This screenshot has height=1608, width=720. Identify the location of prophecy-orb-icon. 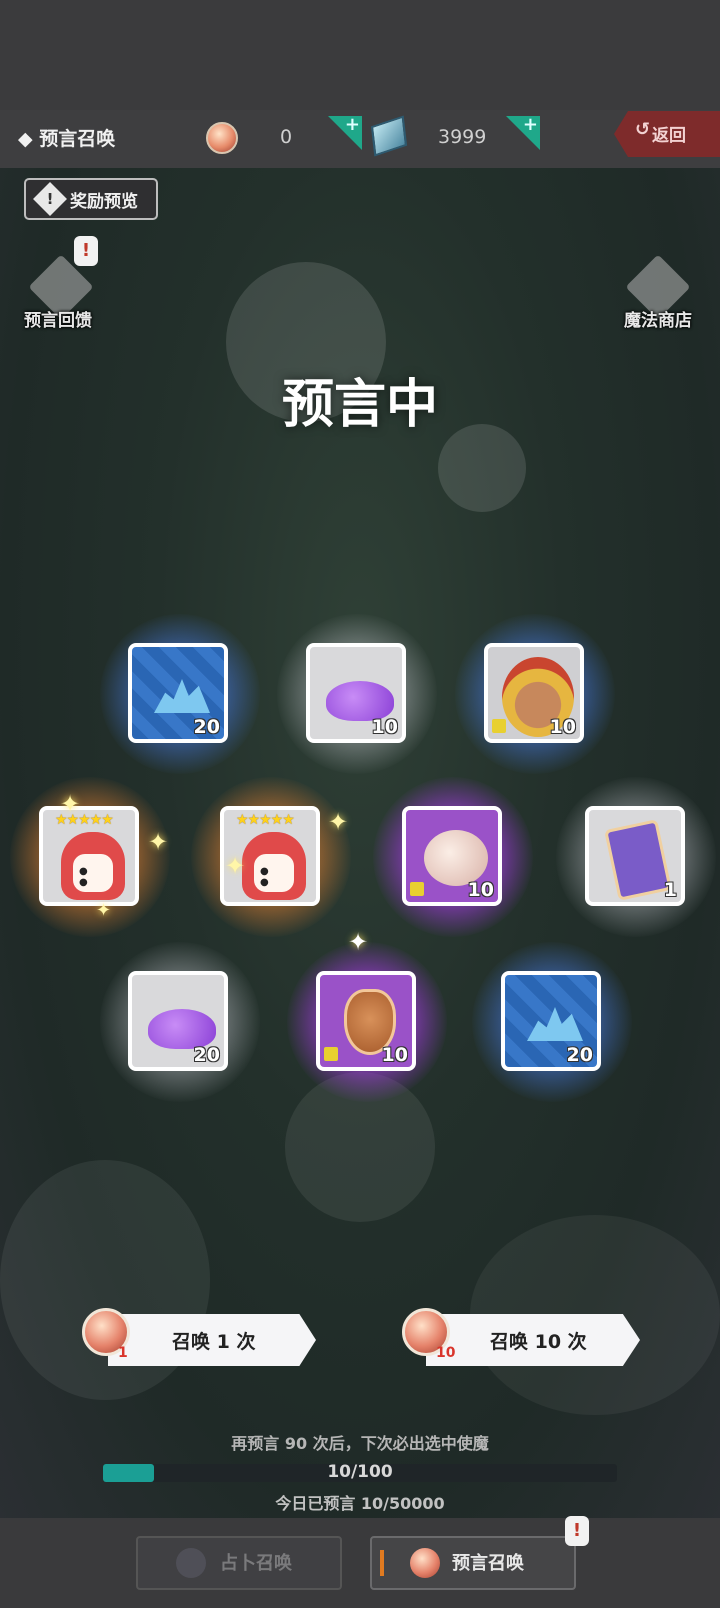
(425, 1563).